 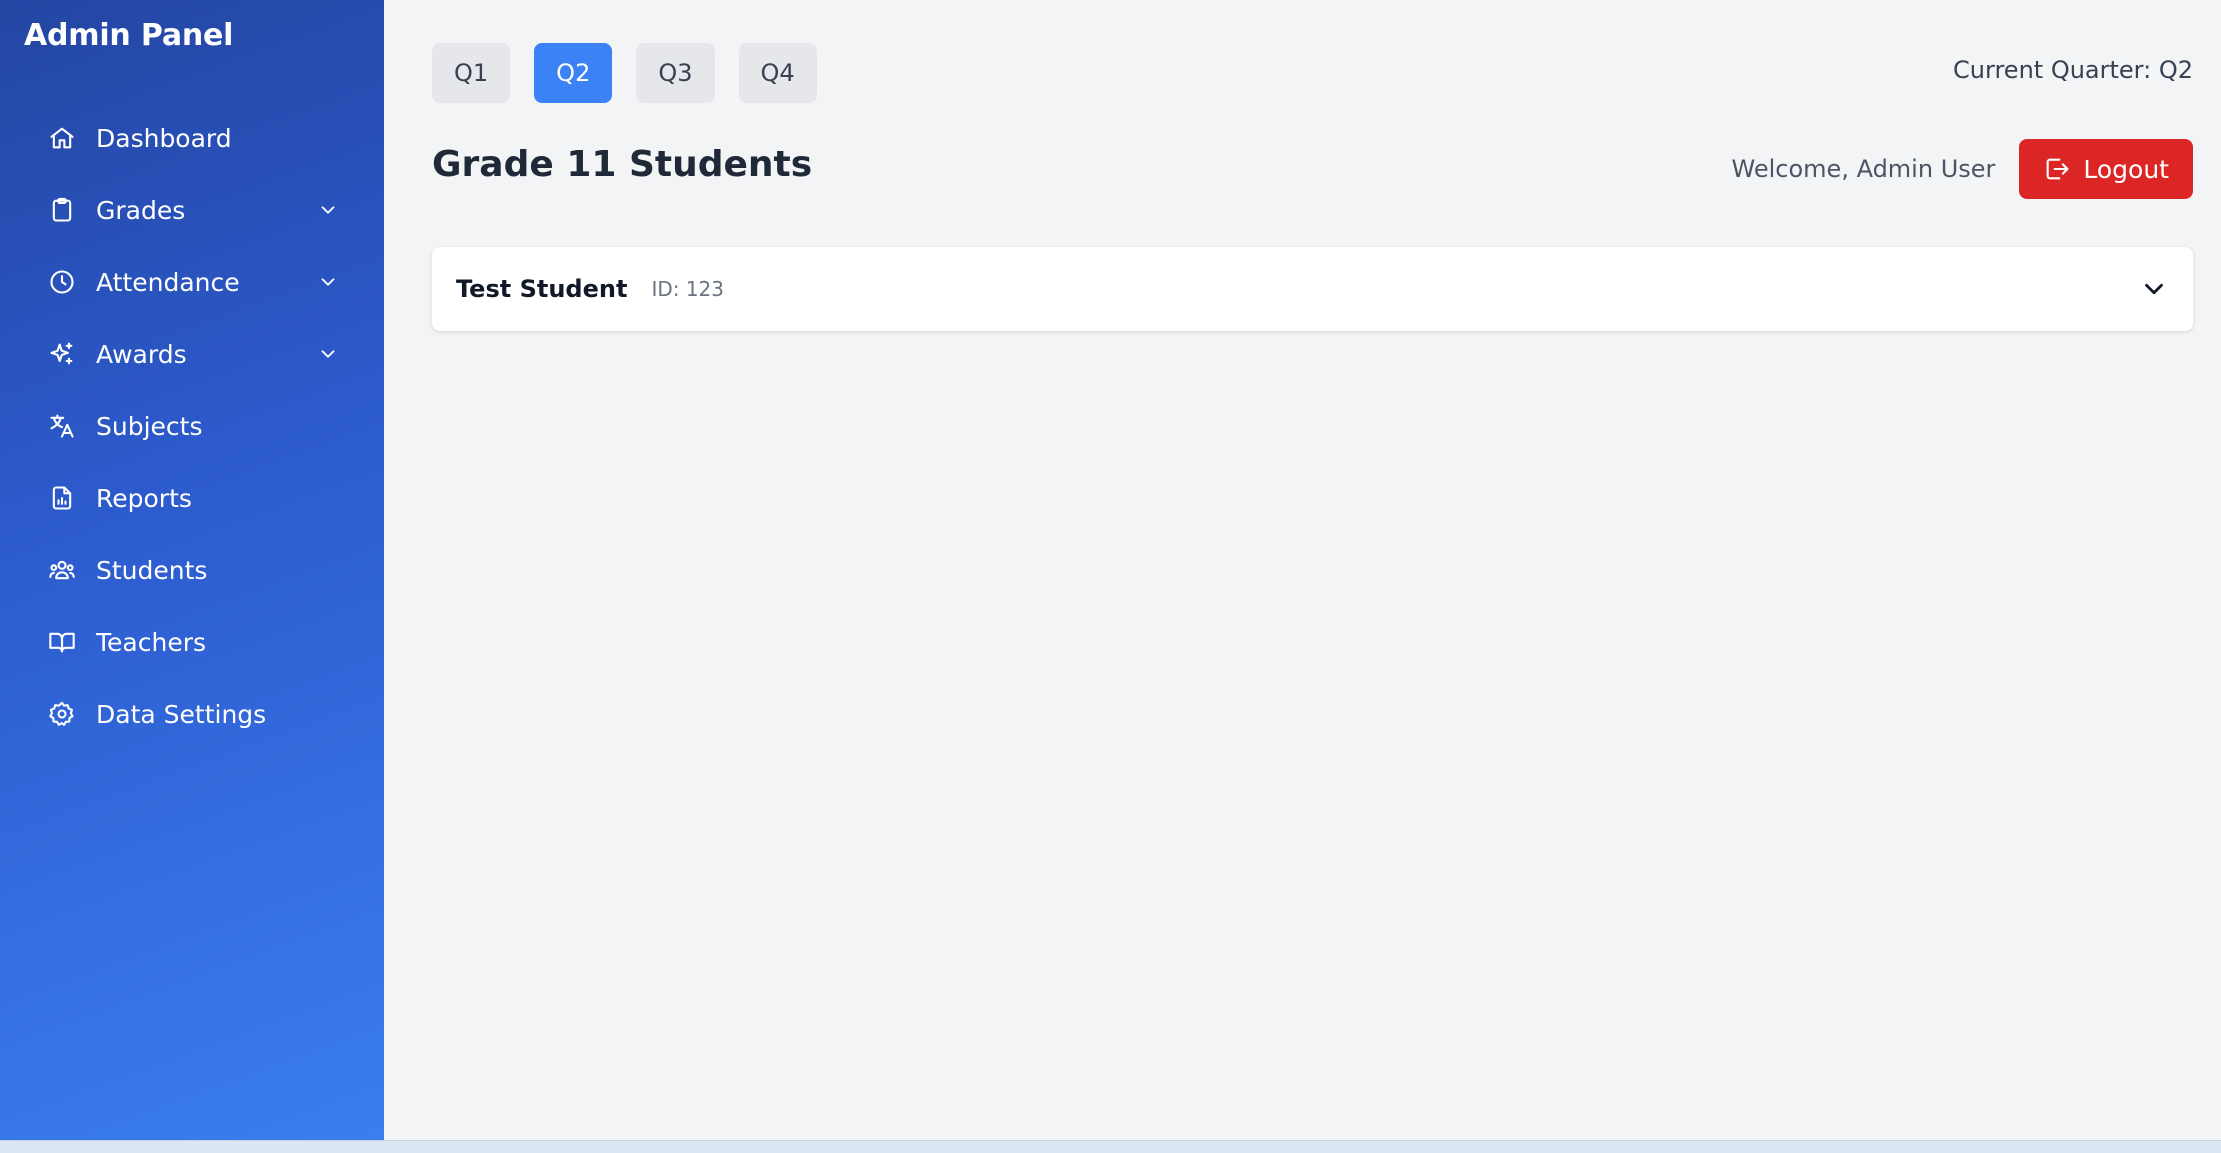 I want to click on sidebar-item-attendance: Attendance, so click(x=192, y=282).